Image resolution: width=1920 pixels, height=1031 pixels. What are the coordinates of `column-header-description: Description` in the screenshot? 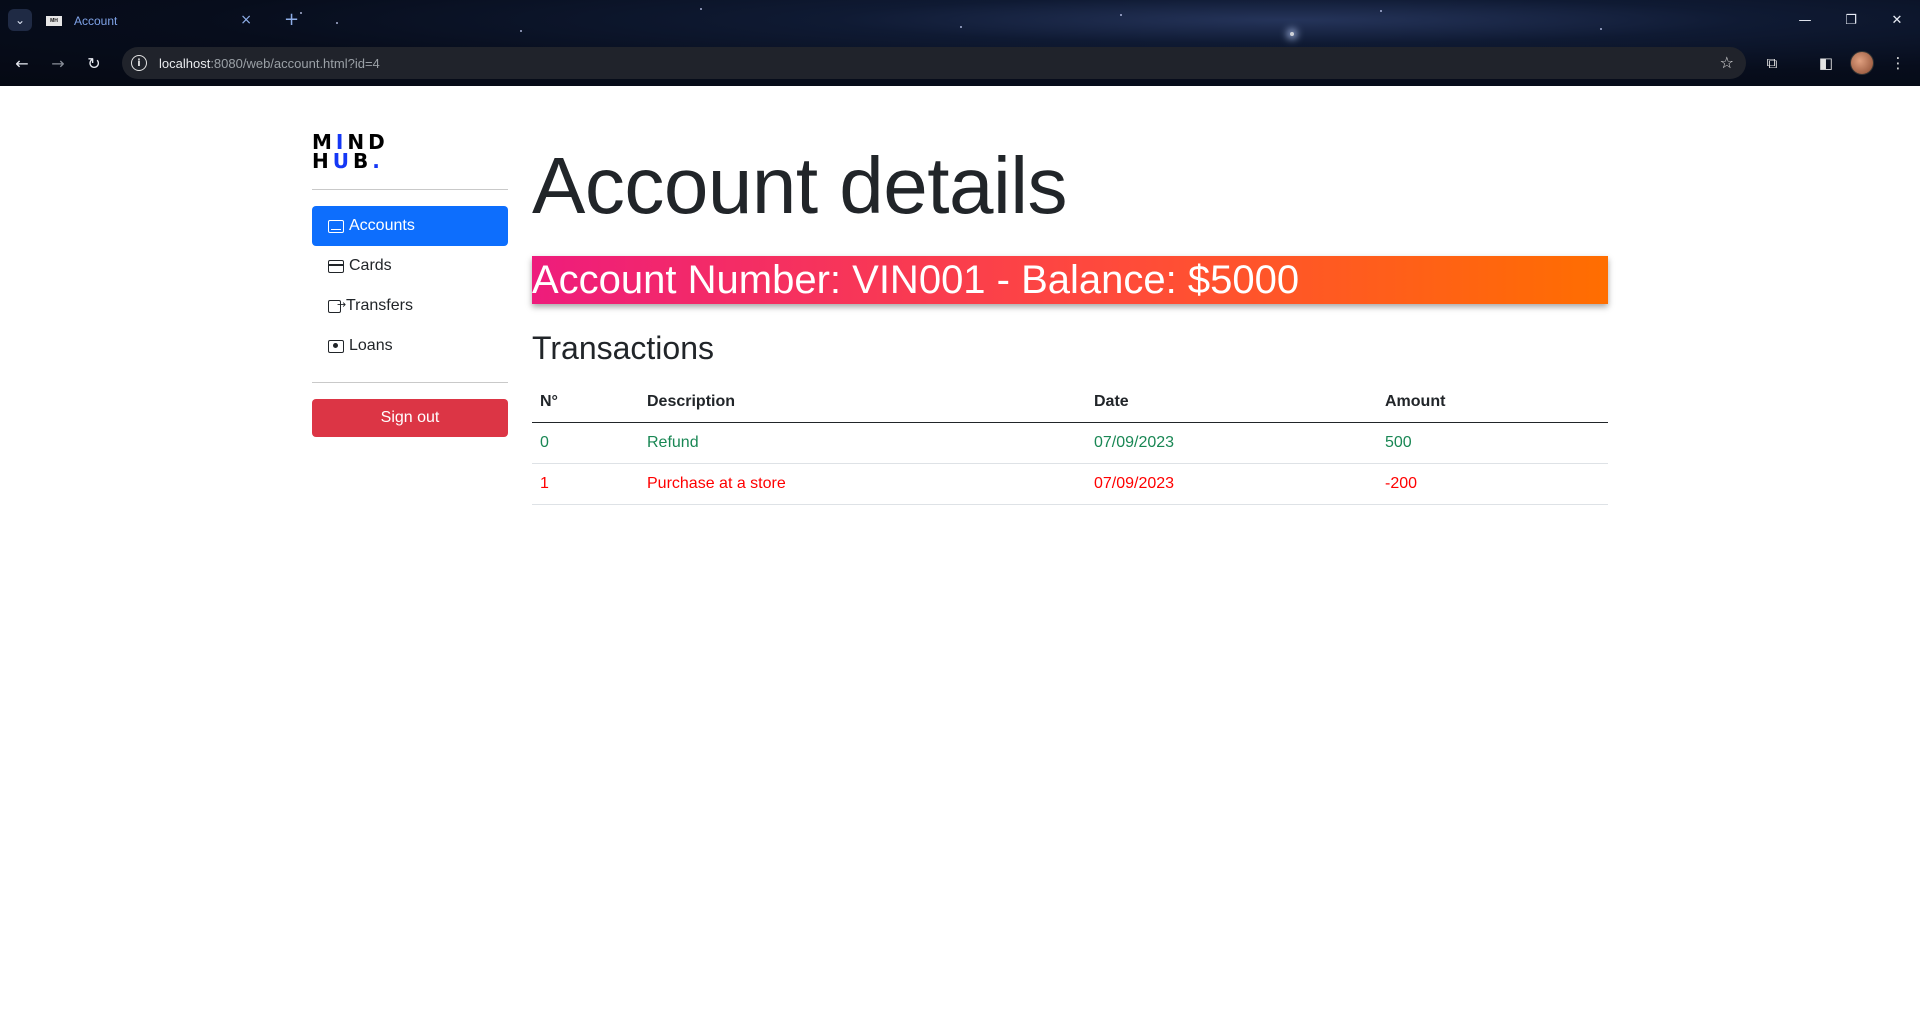 It's located at (862, 402).